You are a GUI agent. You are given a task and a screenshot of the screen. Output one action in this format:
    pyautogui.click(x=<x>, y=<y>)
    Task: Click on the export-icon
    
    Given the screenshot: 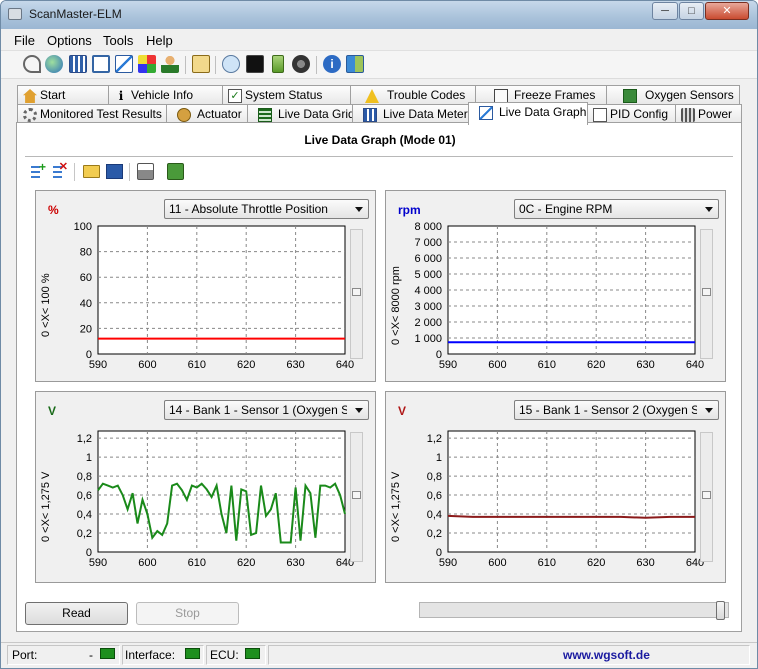 What is the action you would take?
    pyautogui.click(x=175, y=171)
    